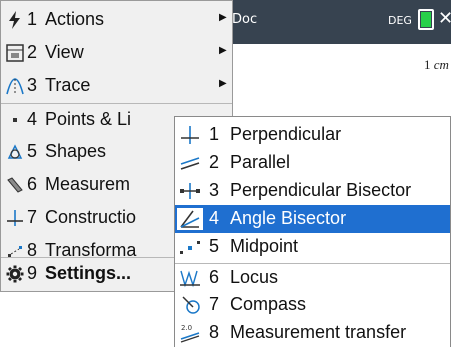 Image resolution: width=451 pixels, height=347 pixels. What do you see at coordinates (268, 304) in the screenshot?
I see `submenu-item-label: Compass` at bounding box center [268, 304].